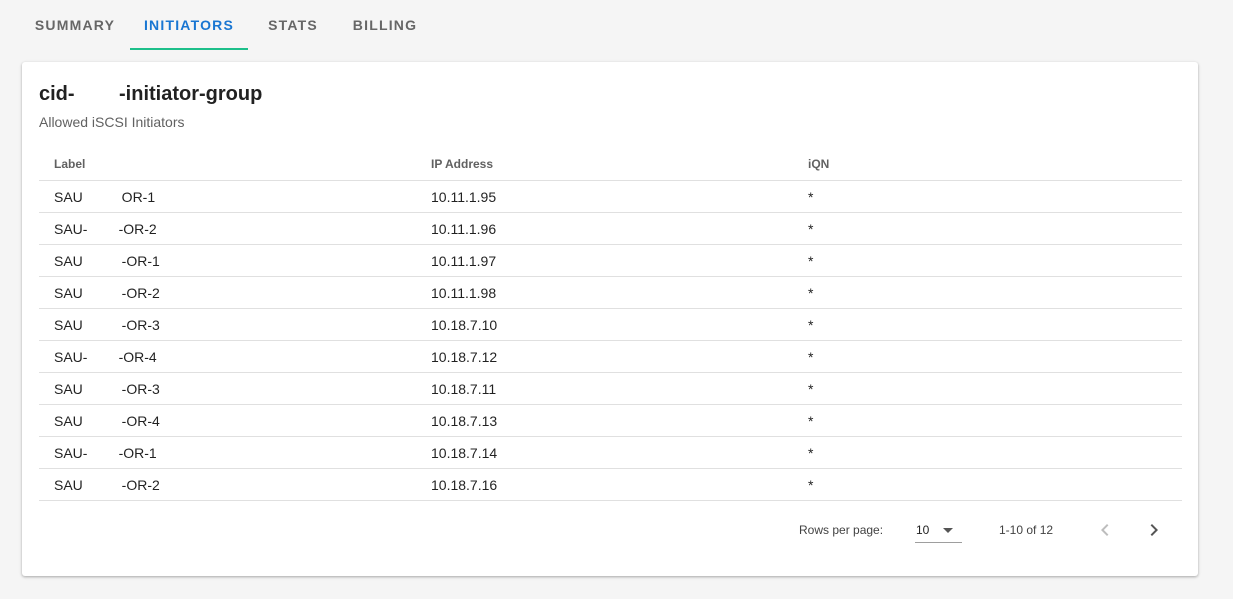  What do you see at coordinates (604, 388) in the screenshot?
I see `cell-ip-address: 10.18.7.11` at bounding box center [604, 388].